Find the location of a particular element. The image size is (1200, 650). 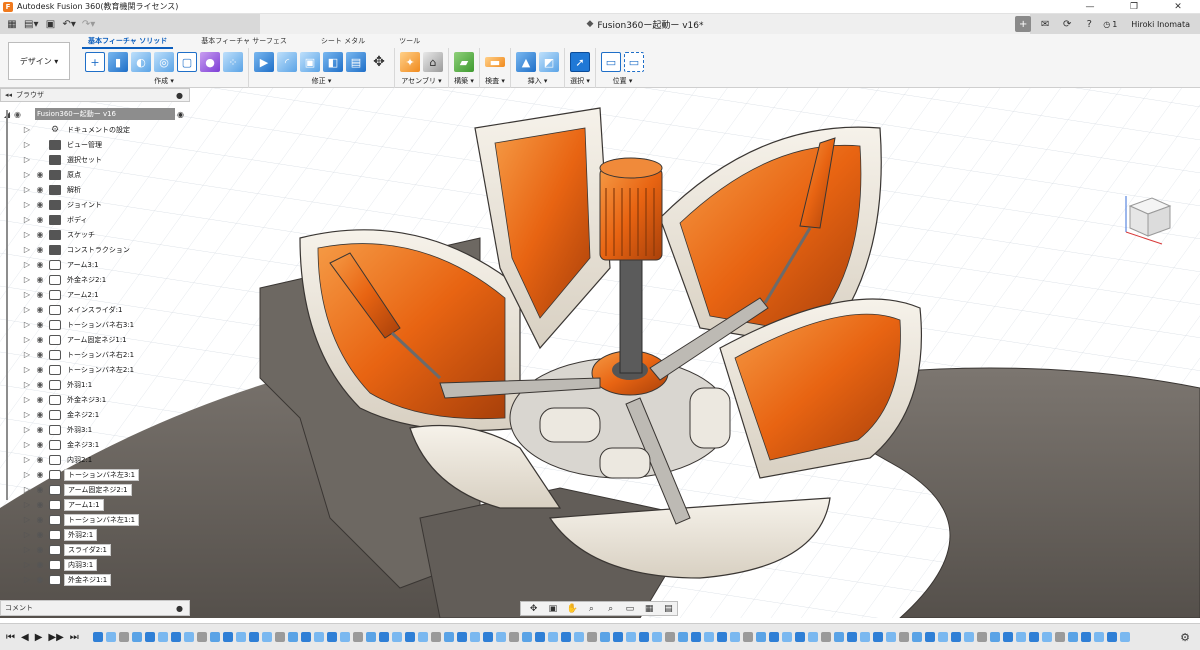

hole-icon: ◎ is located at coordinates (164, 62).